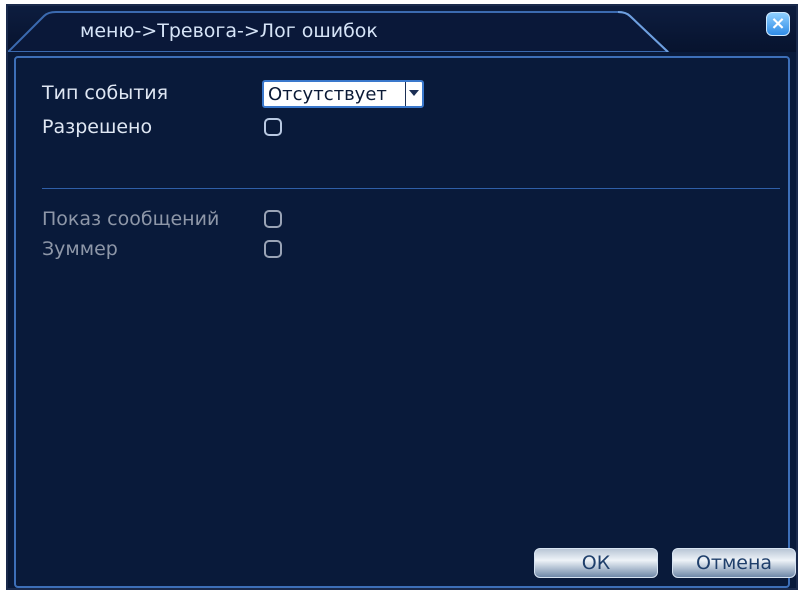 This screenshot has width=802, height=592. Describe the element at coordinates (411, 188) in the screenshot. I see `section-divider` at that location.